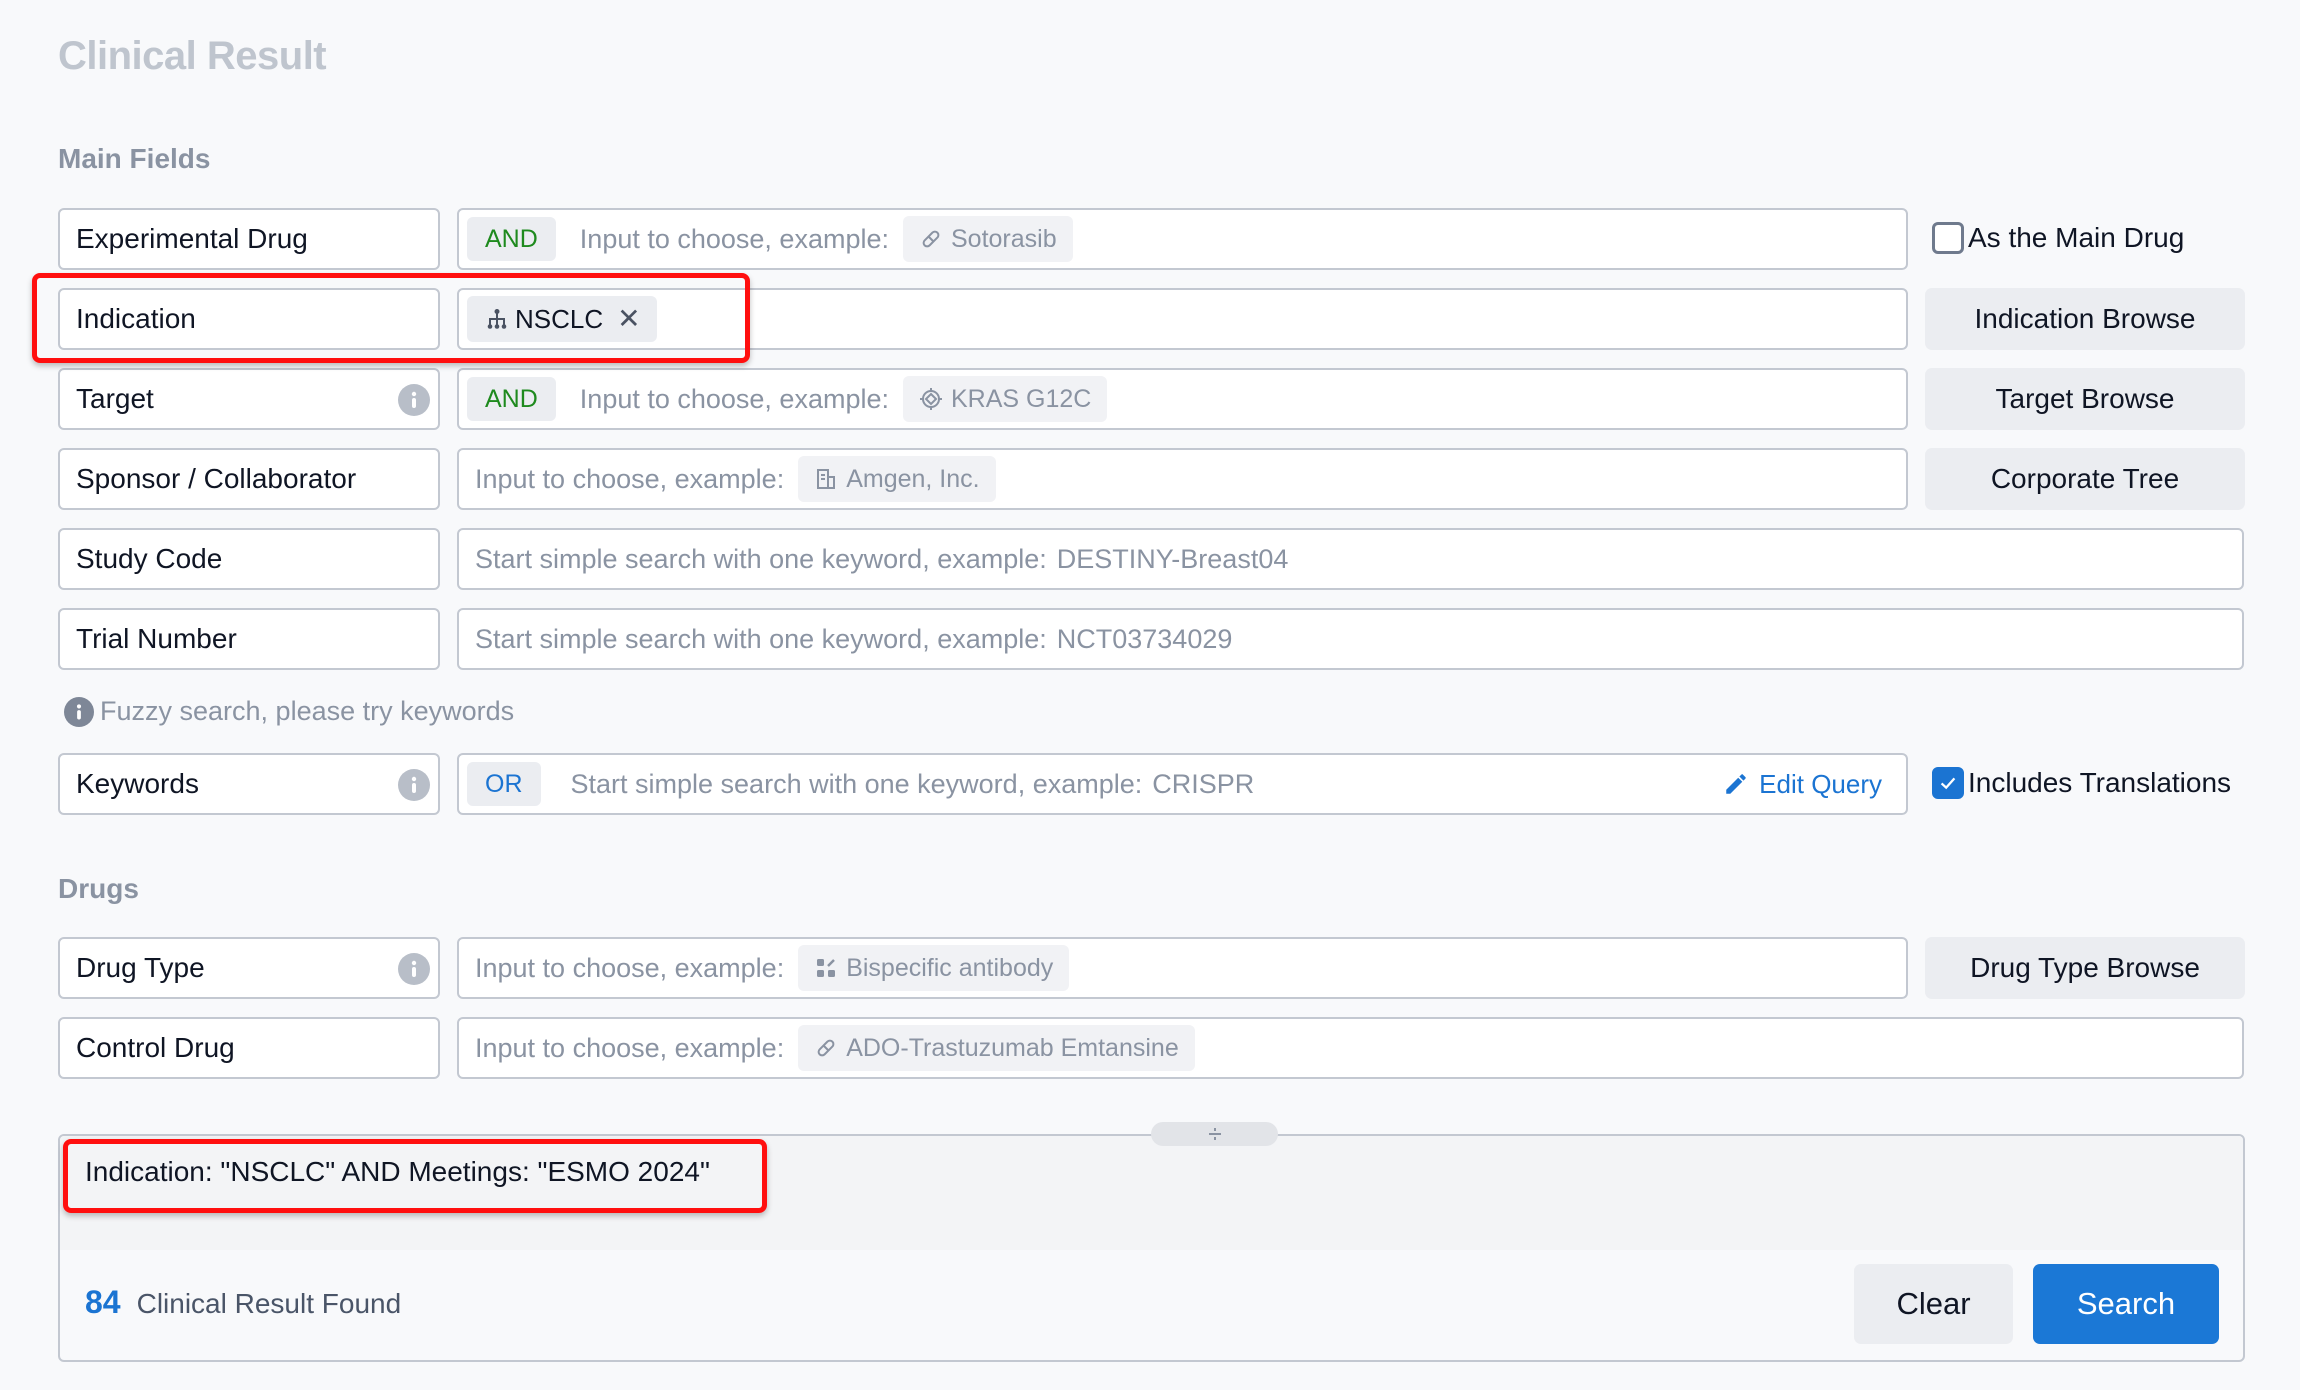 The width and height of the screenshot is (2300, 1390). What do you see at coordinates (249, 1048) in the screenshot?
I see `field-label-control-drug: Control Drug` at bounding box center [249, 1048].